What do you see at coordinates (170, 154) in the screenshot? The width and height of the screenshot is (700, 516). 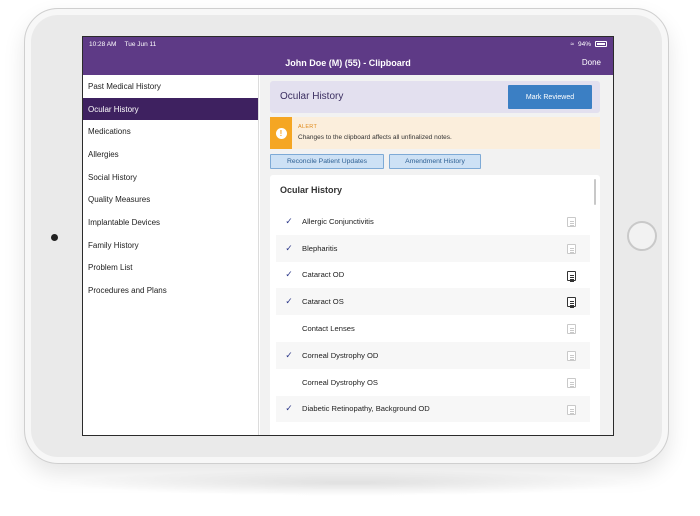 I see `sidebar-item-allergies: Allergies` at bounding box center [170, 154].